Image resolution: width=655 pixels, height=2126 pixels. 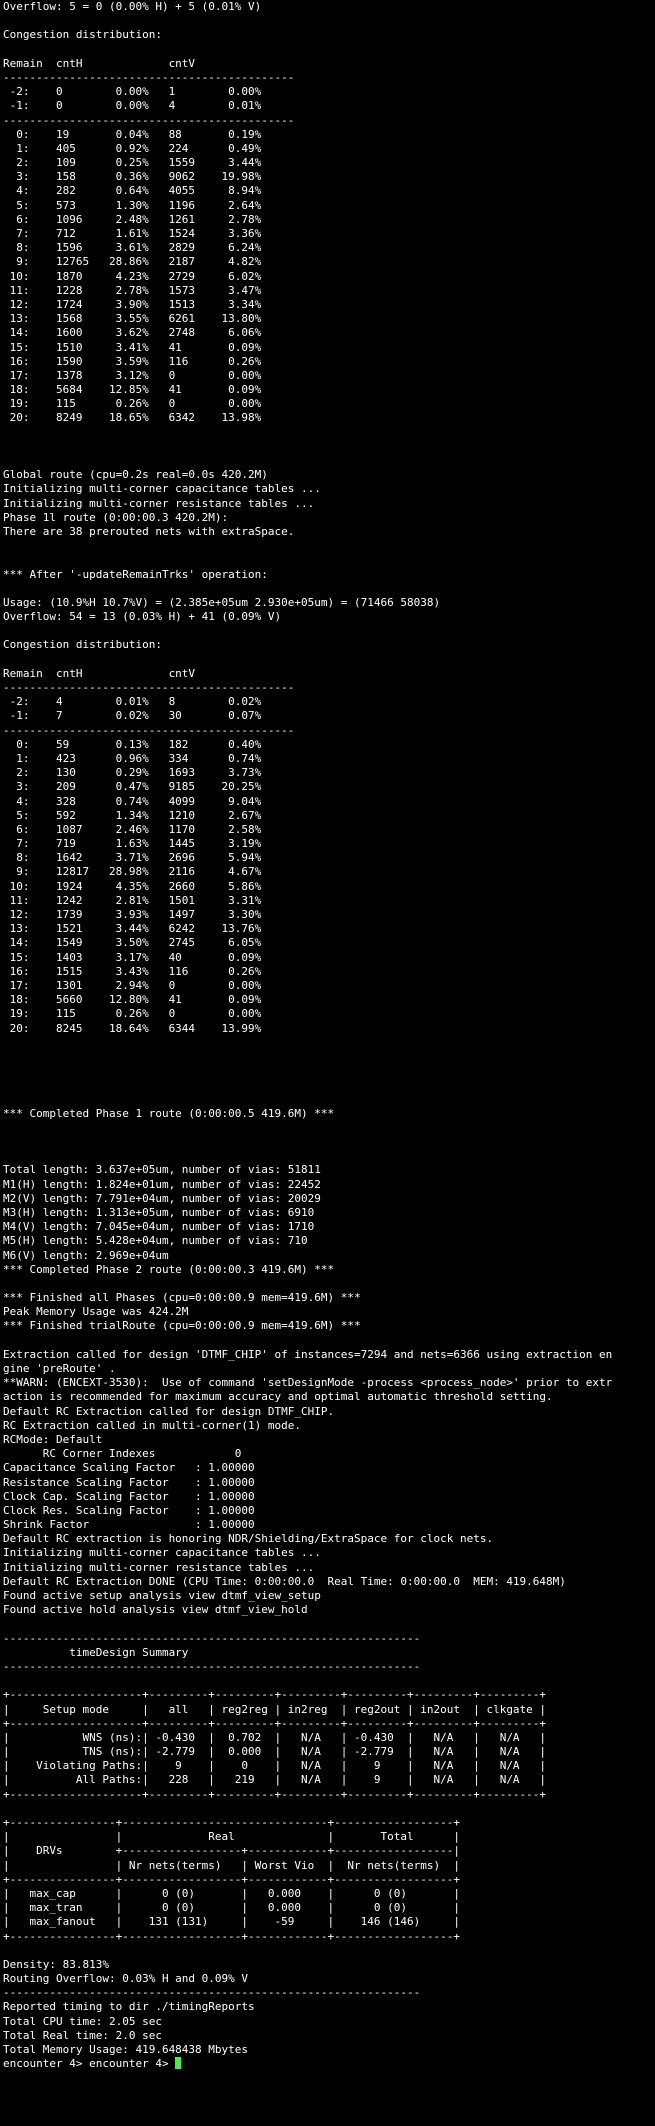 What do you see at coordinates (132, 418) in the screenshot?
I see `output-line: 20: 8249 18.65% 6342 13.98%` at bounding box center [132, 418].